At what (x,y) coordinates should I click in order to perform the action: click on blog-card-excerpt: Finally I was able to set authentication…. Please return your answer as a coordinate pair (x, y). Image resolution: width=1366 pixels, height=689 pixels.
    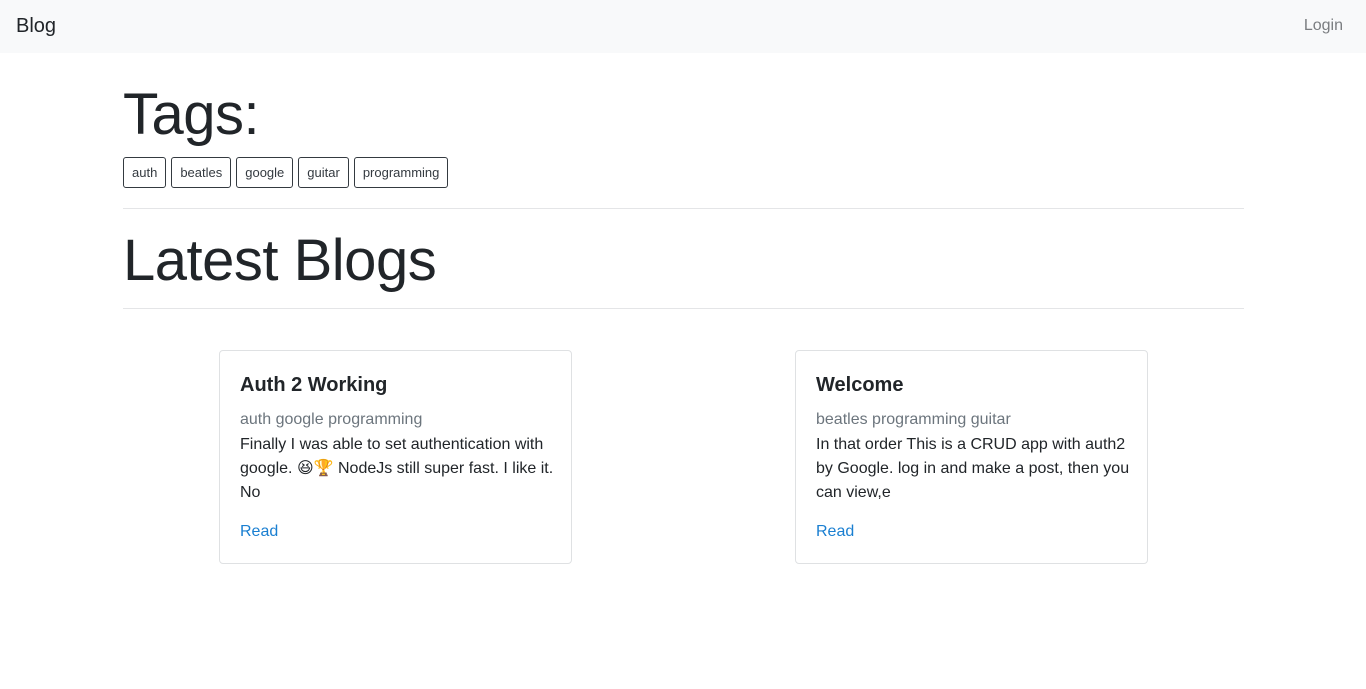
    Looking at the image, I should click on (397, 468).